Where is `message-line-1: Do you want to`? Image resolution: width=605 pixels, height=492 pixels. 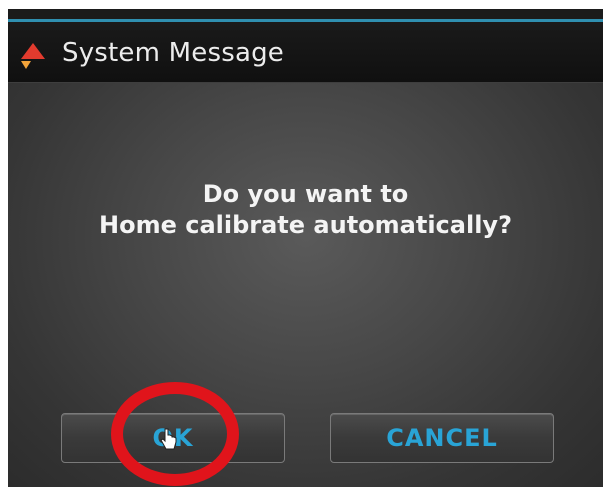
message-line-1: Do you want to is located at coordinates (305, 194).